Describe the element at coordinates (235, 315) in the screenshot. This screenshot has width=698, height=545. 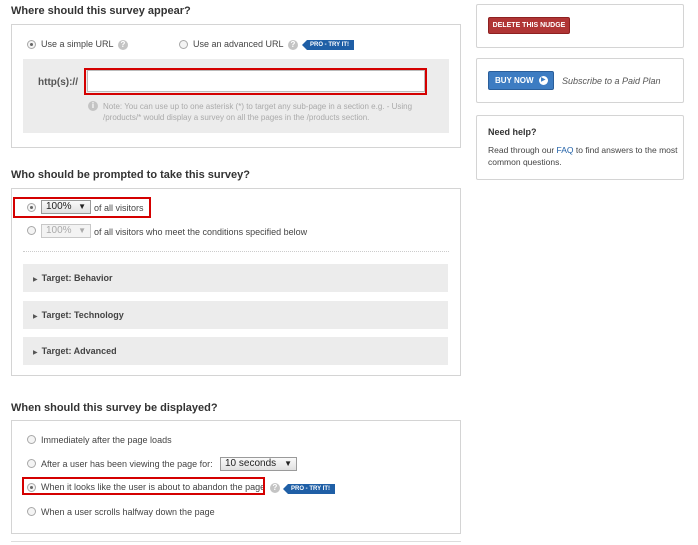
I see `target-technology-accordion: ▶ Target: Technology` at that location.